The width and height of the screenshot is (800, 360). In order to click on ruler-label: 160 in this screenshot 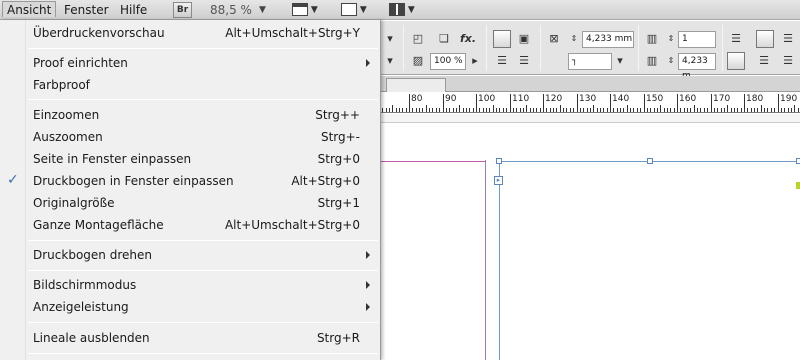, I will do `click(688, 99)`.